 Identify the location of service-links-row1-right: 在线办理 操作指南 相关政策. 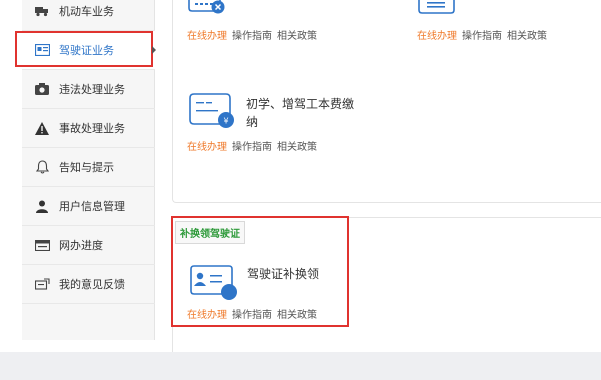
(484, 34).